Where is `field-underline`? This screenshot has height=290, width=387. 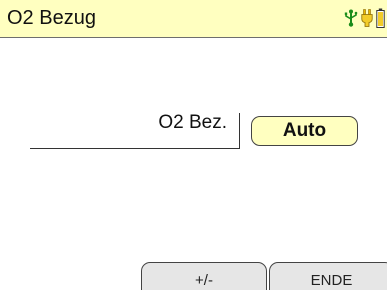
field-underline is located at coordinates (135, 148).